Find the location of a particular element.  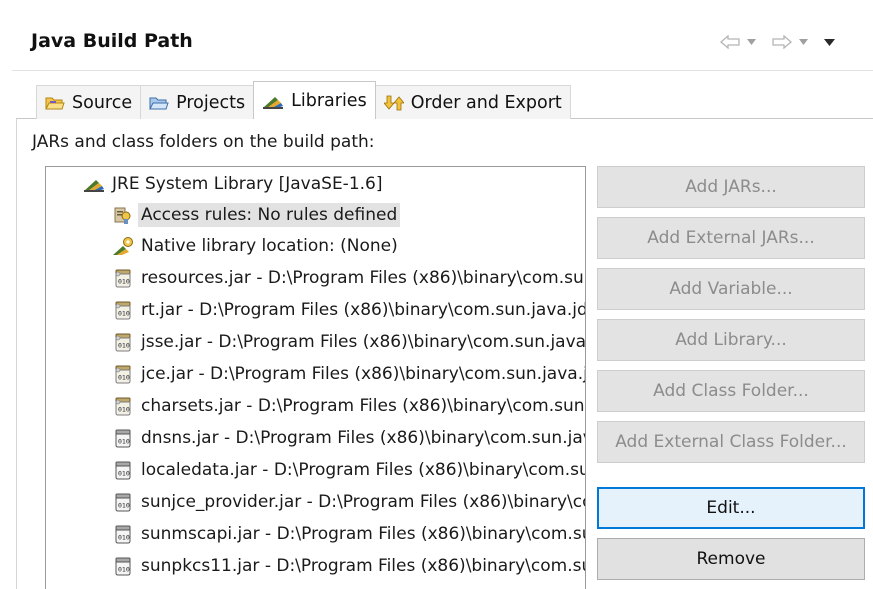

order-export-icon is located at coordinates (393, 103).